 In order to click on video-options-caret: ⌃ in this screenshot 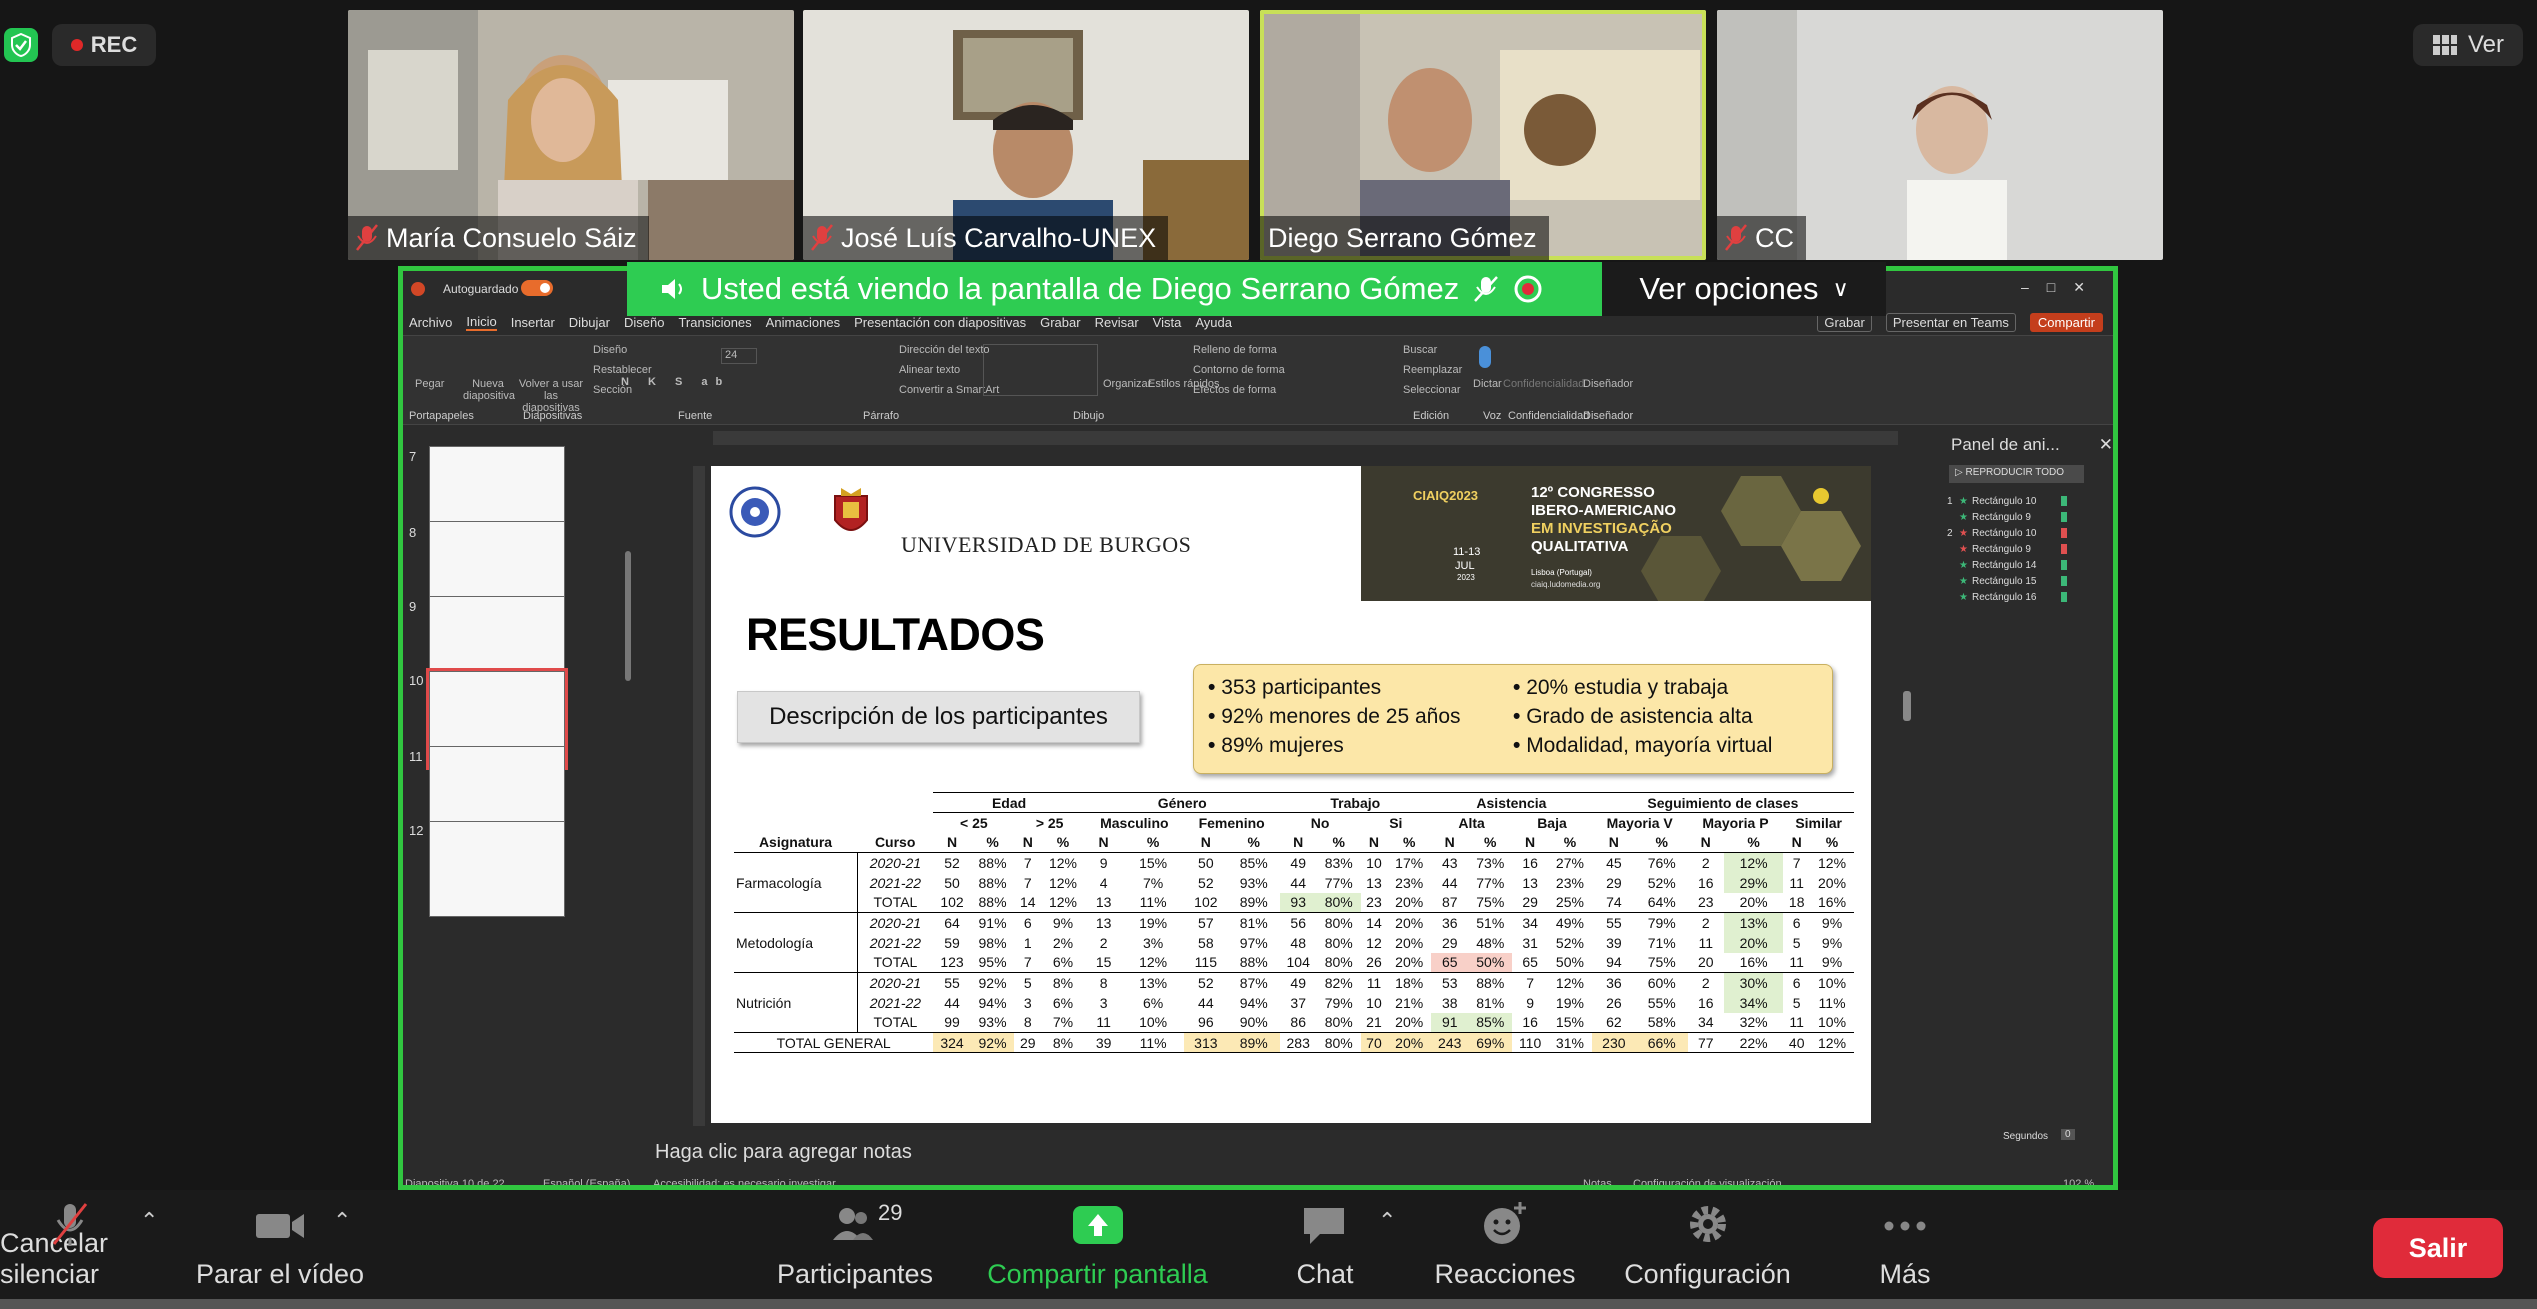, I will do `click(342, 1221)`.